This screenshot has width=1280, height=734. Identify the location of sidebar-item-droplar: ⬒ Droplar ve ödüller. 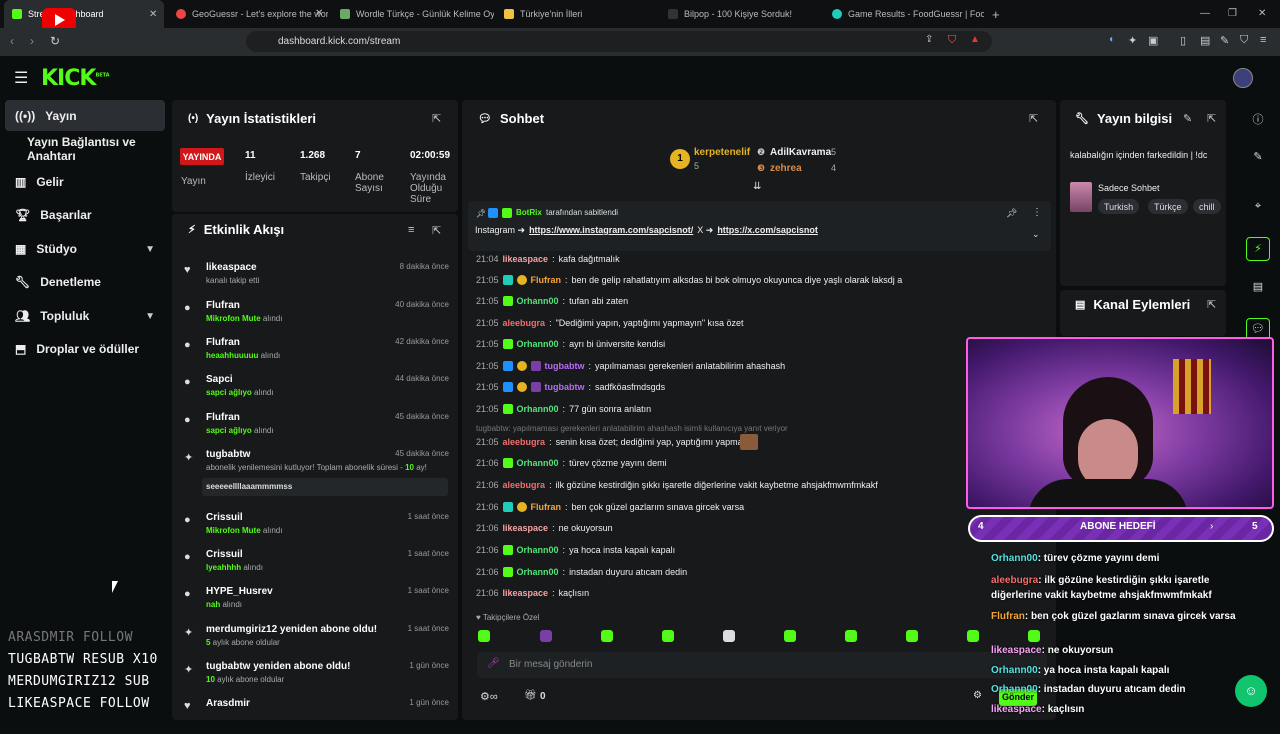
(85, 349).